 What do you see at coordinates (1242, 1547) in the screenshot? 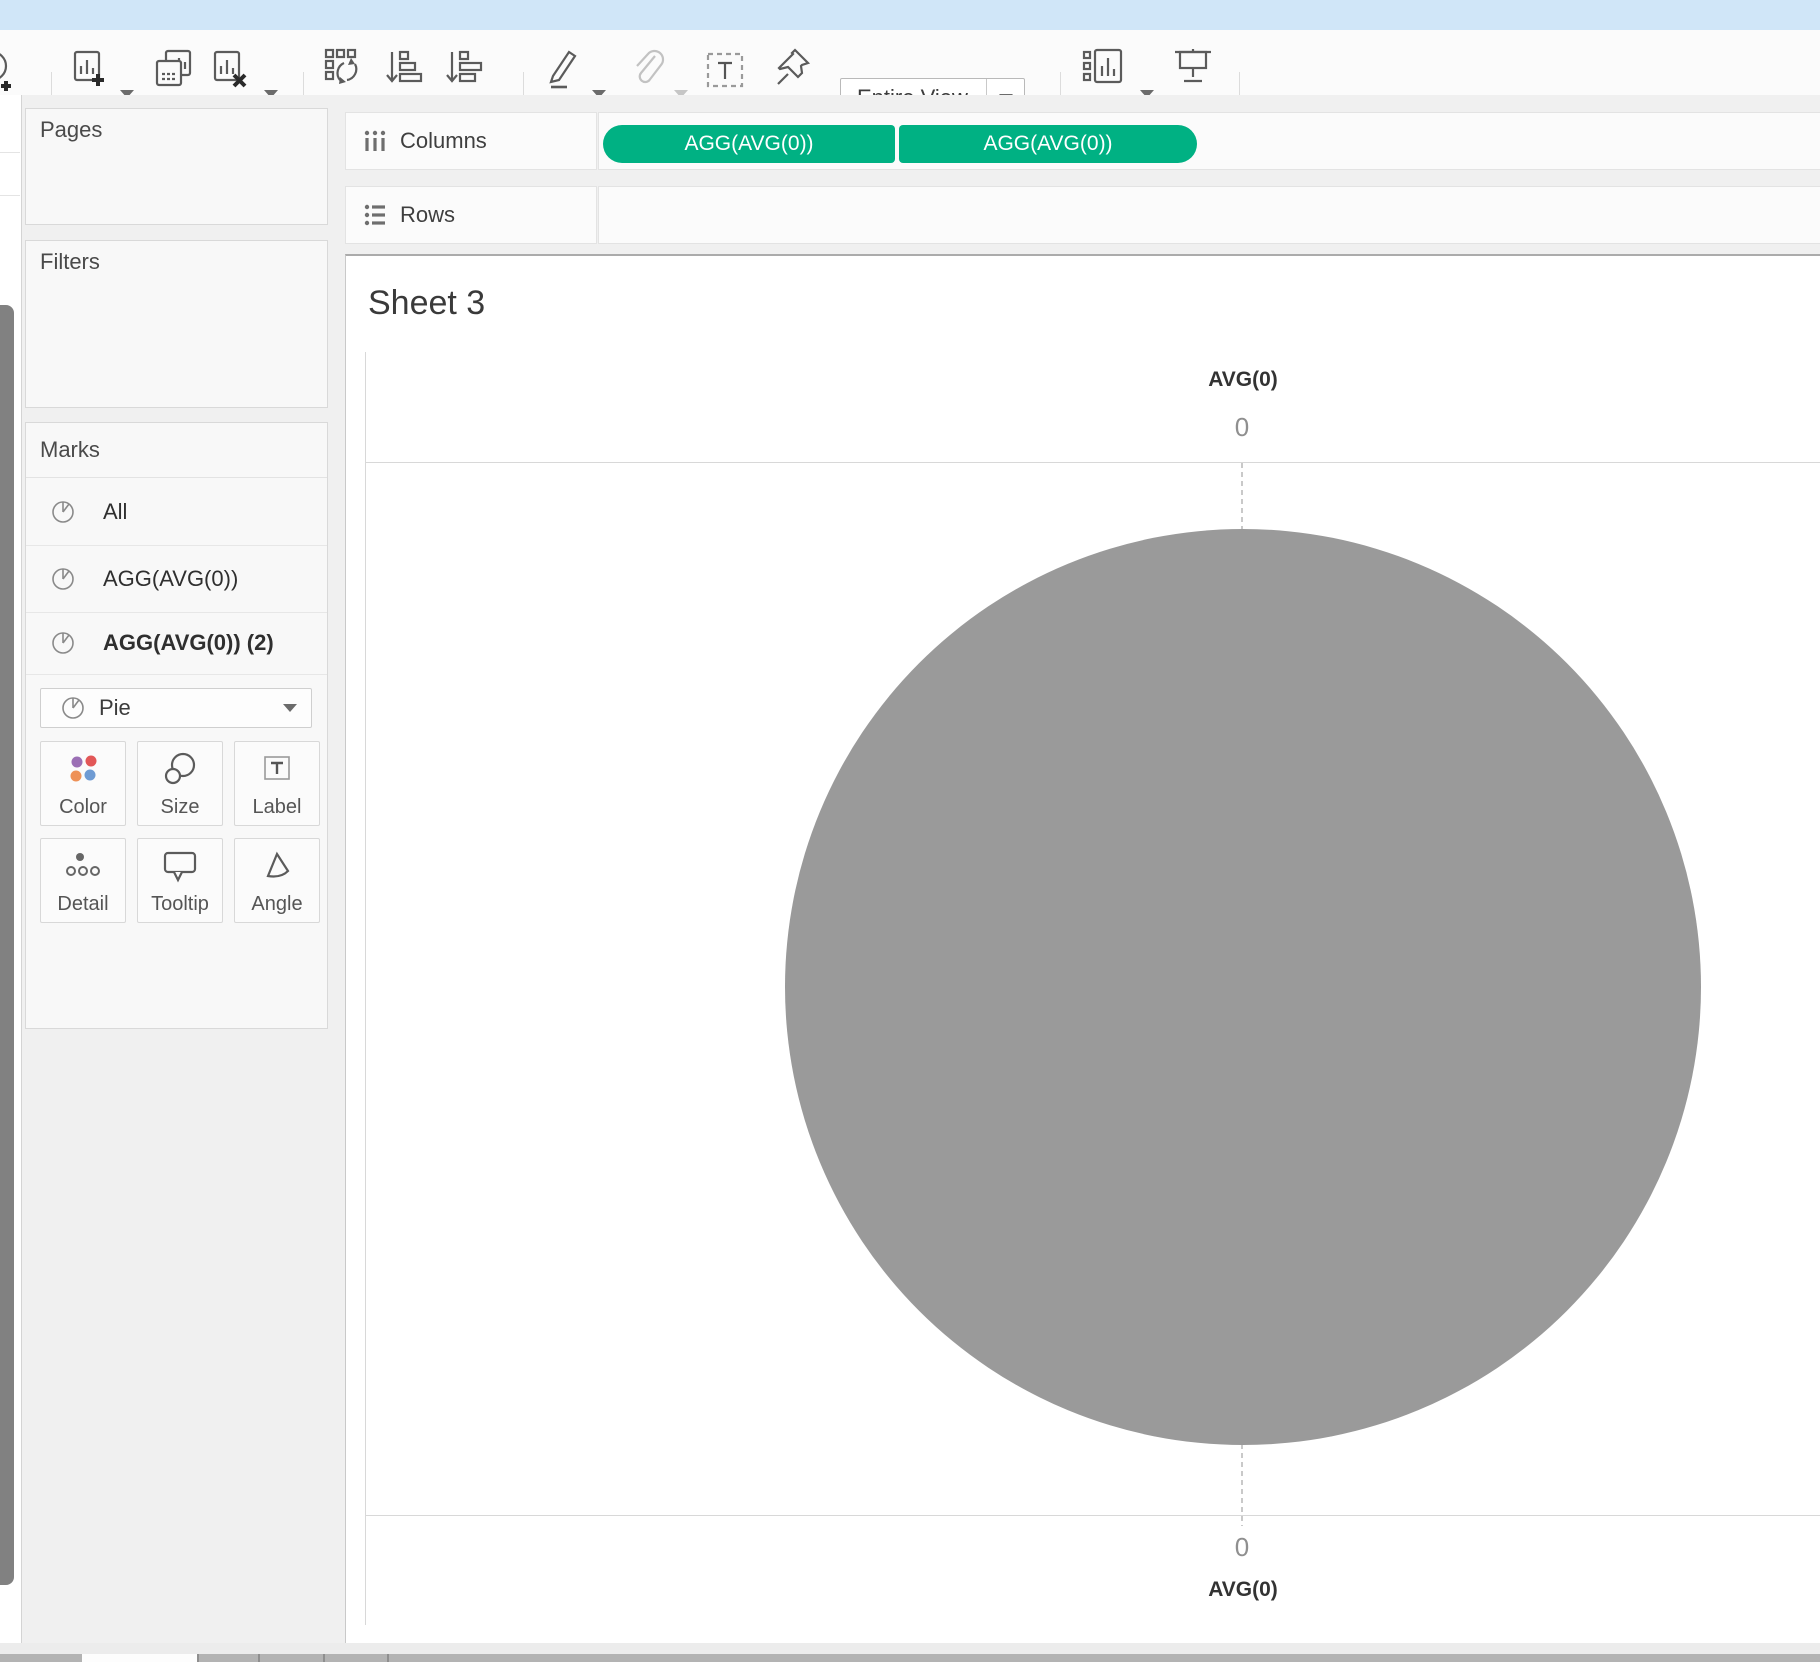
I see `bottom-axis-tick: 0` at bounding box center [1242, 1547].